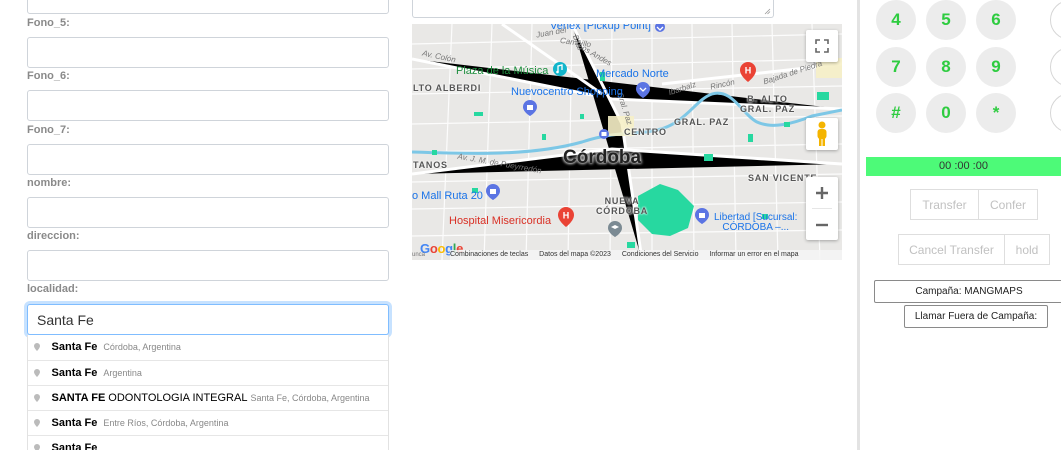 The width and height of the screenshot is (1061, 450). What do you see at coordinates (632, 74) in the screenshot?
I see `poi-label: Mercado Norte` at bounding box center [632, 74].